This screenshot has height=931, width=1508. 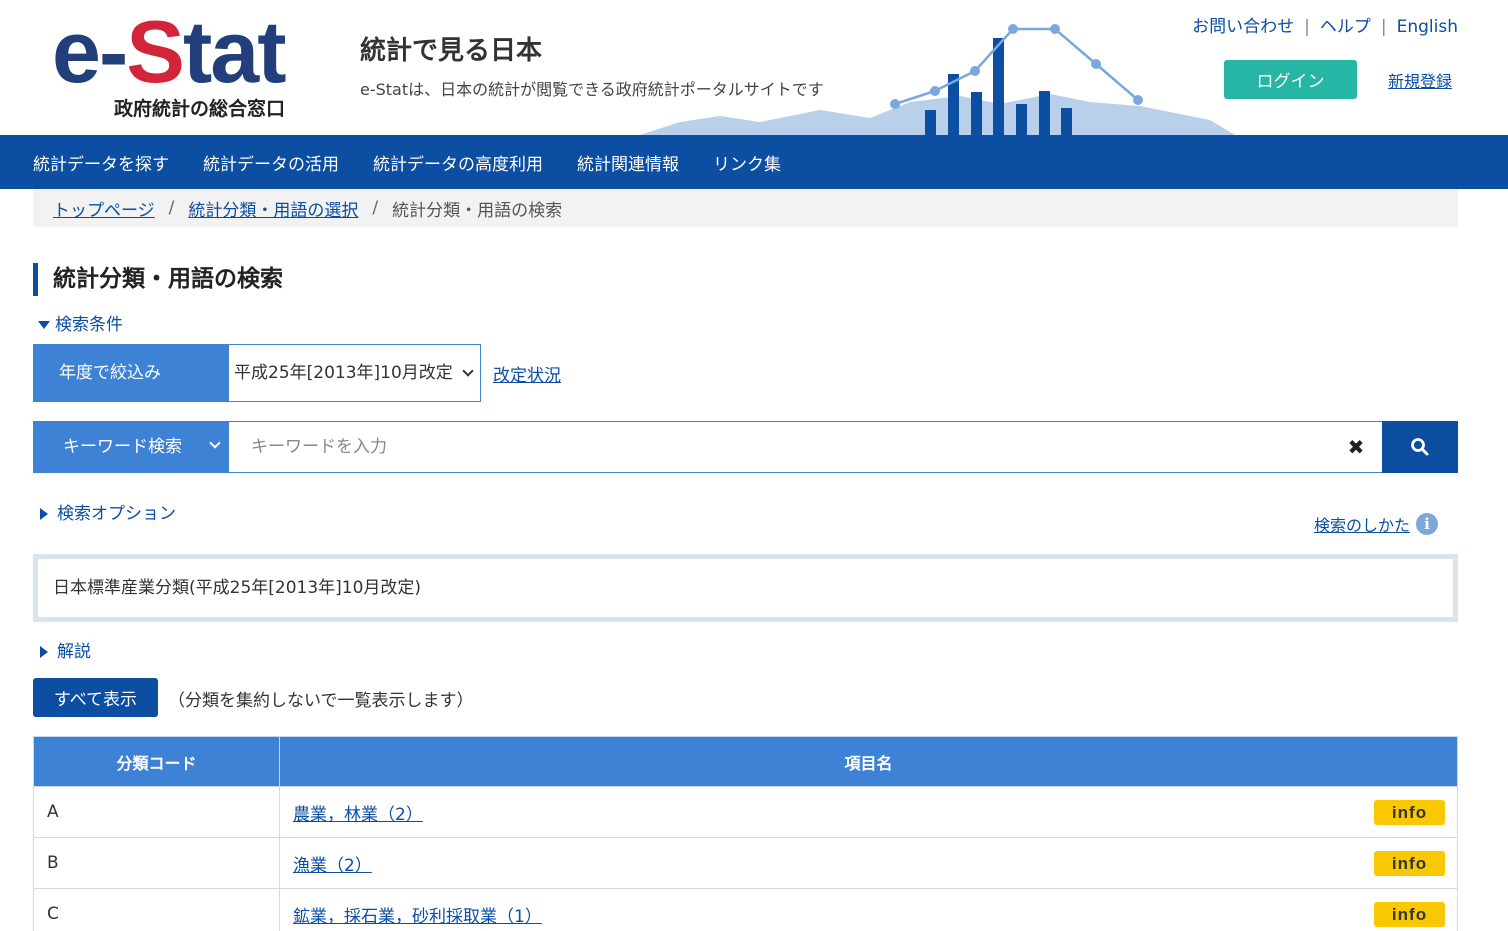 What do you see at coordinates (868, 761) in the screenshot?
I see `column-header-item-name: 項目名` at bounding box center [868, 761].